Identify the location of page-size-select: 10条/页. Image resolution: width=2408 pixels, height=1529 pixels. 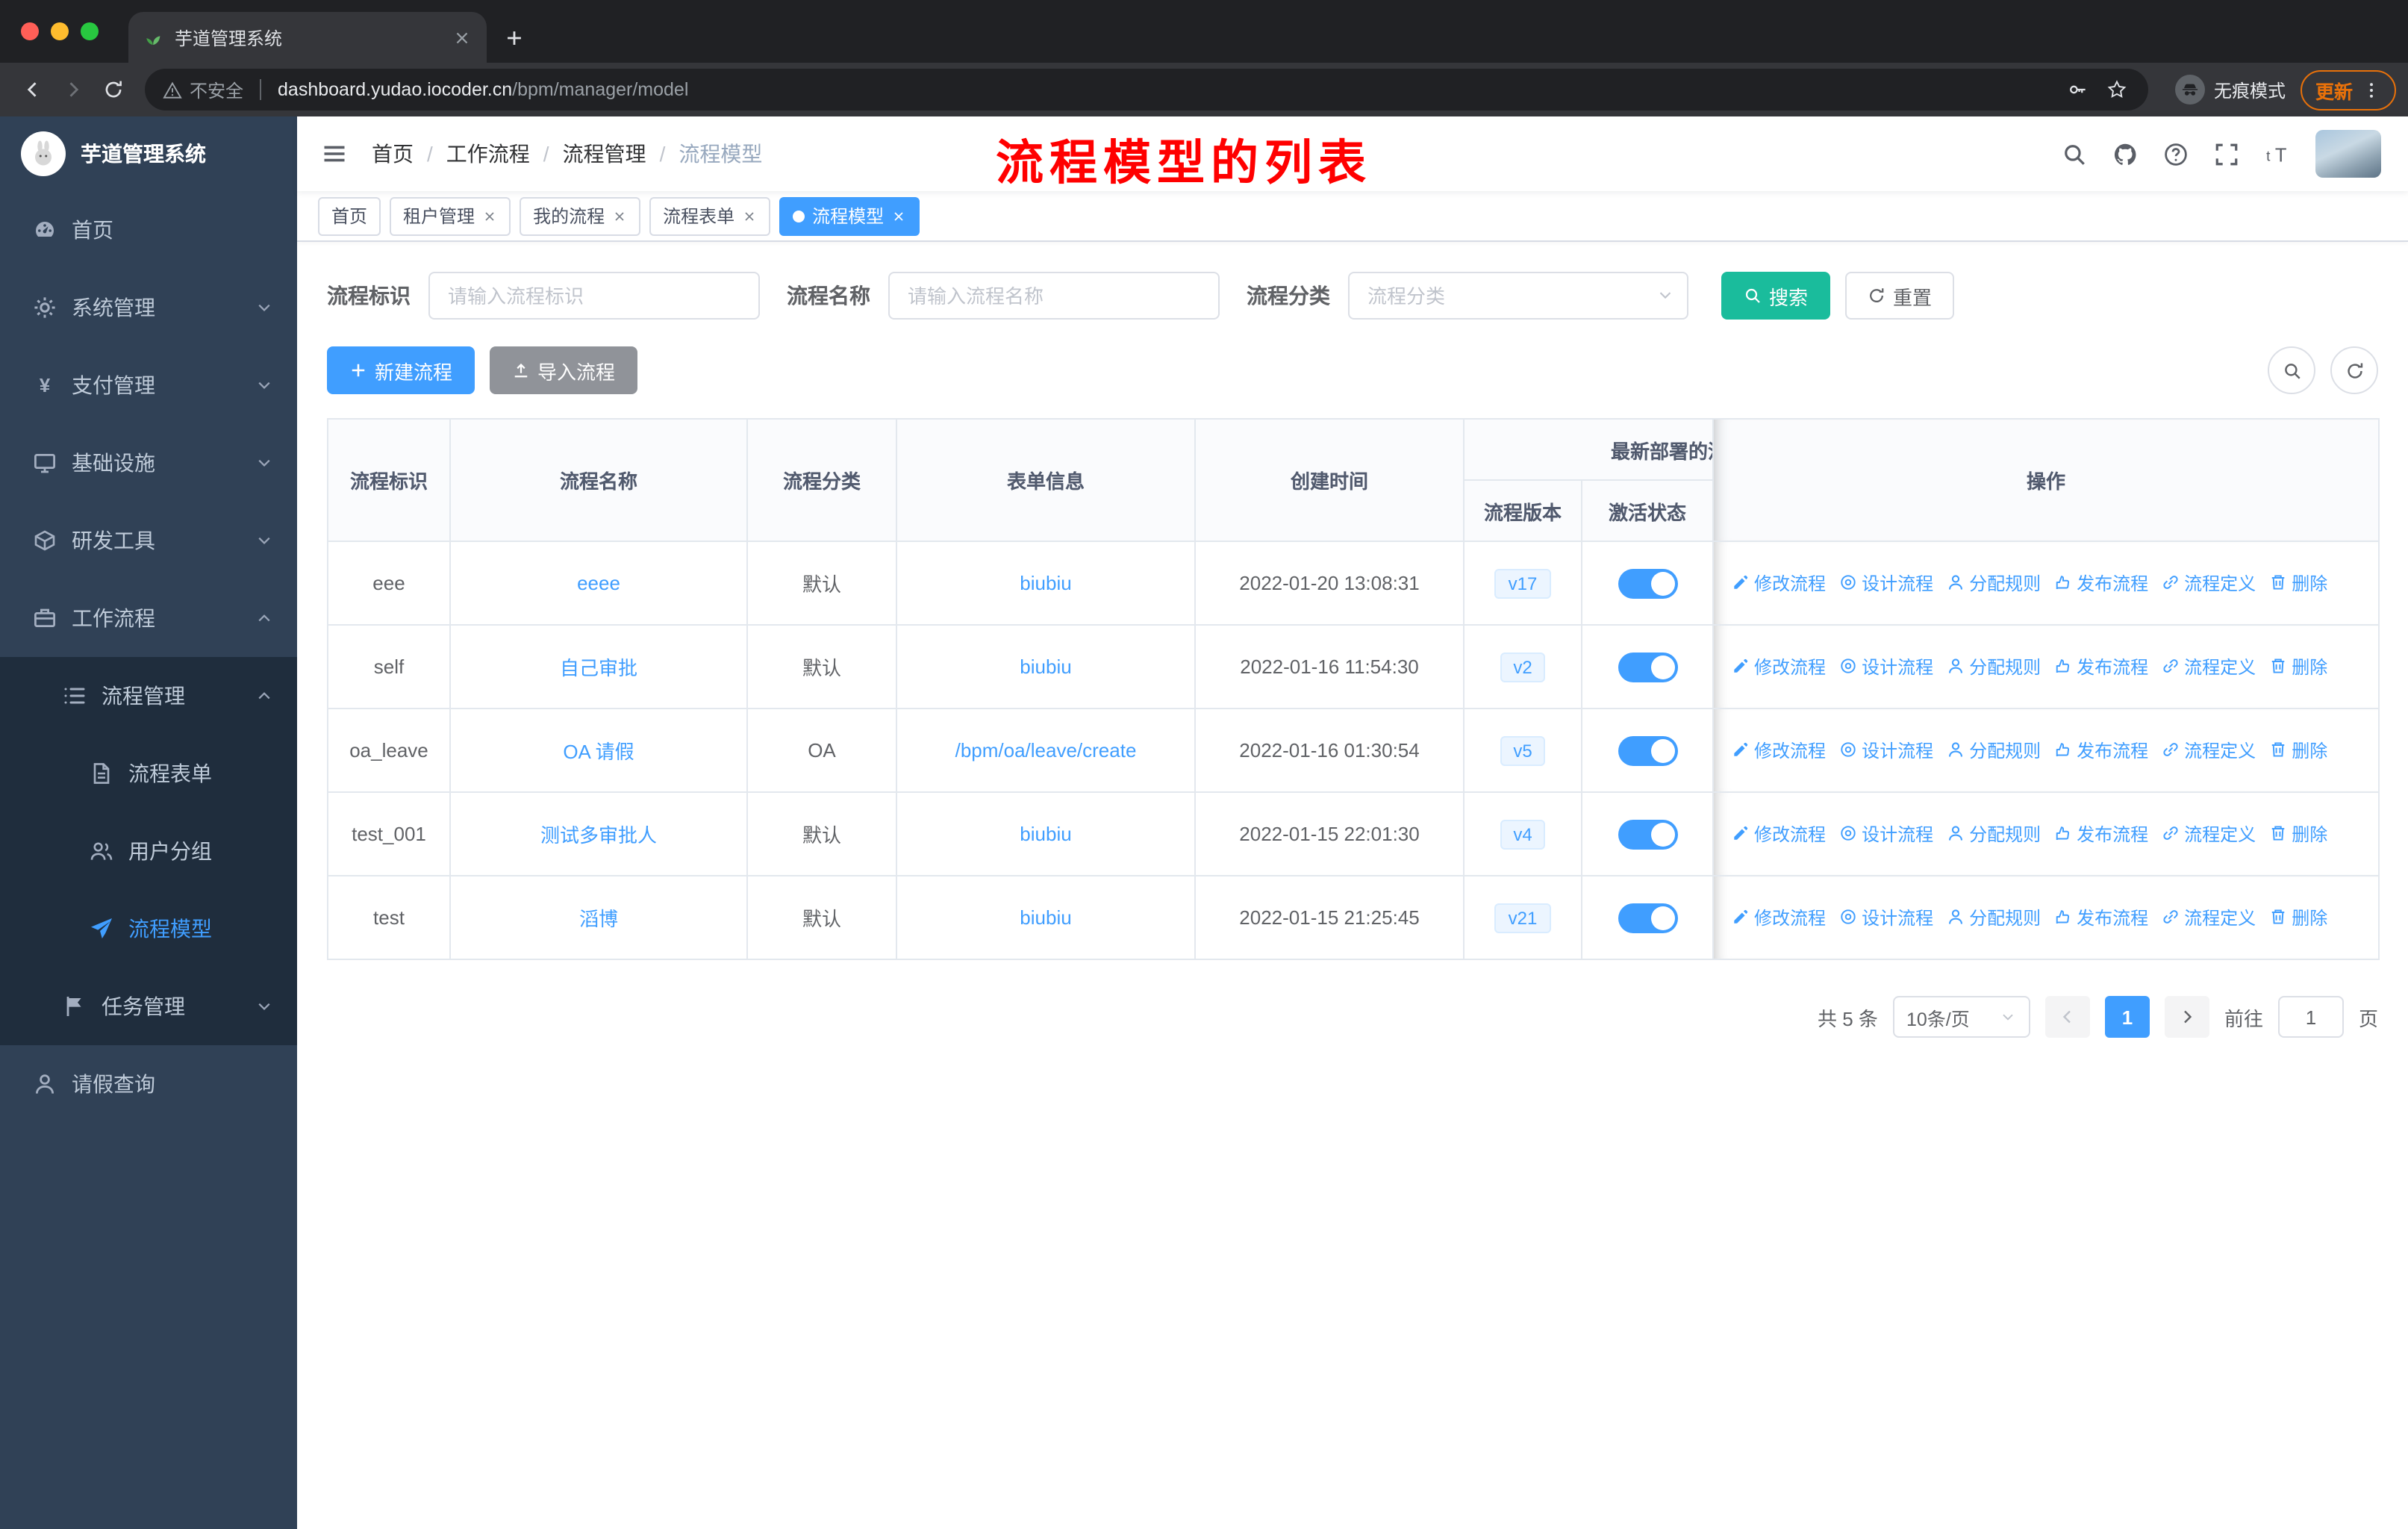
(1961, 1017).